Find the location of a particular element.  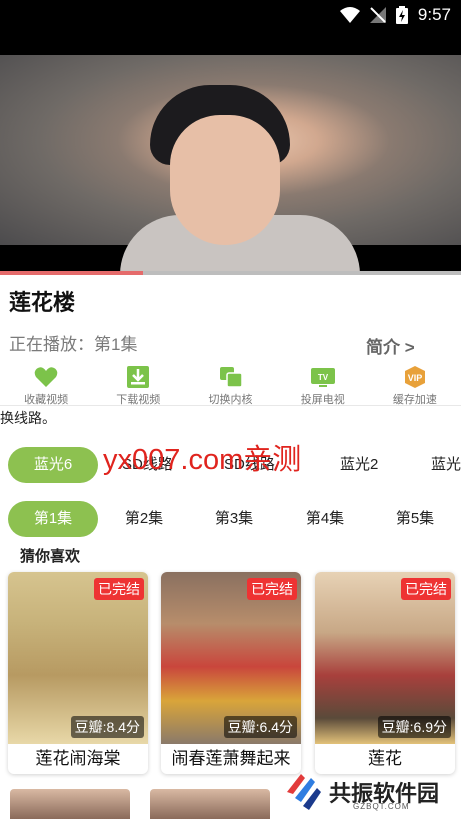

vip-icon: VIP is located at coordinates (414, 377).